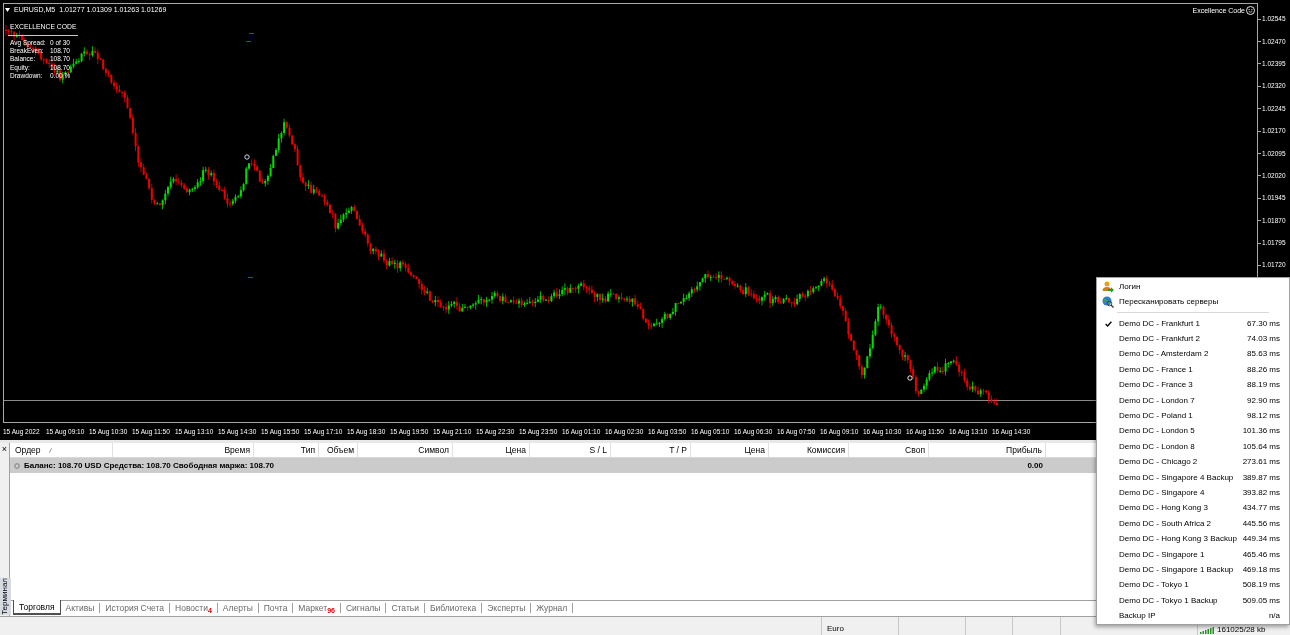 The image size is (1290, 635). Describe the element at coordinates (183, 450) in the screenshot. I see `column-header: Время` at that location.